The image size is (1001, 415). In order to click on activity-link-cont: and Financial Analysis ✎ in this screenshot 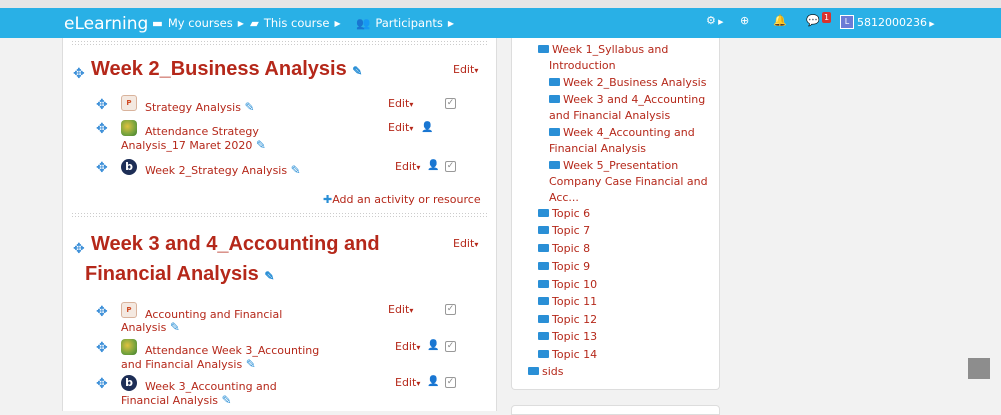, I will do `click(188, 364)`.